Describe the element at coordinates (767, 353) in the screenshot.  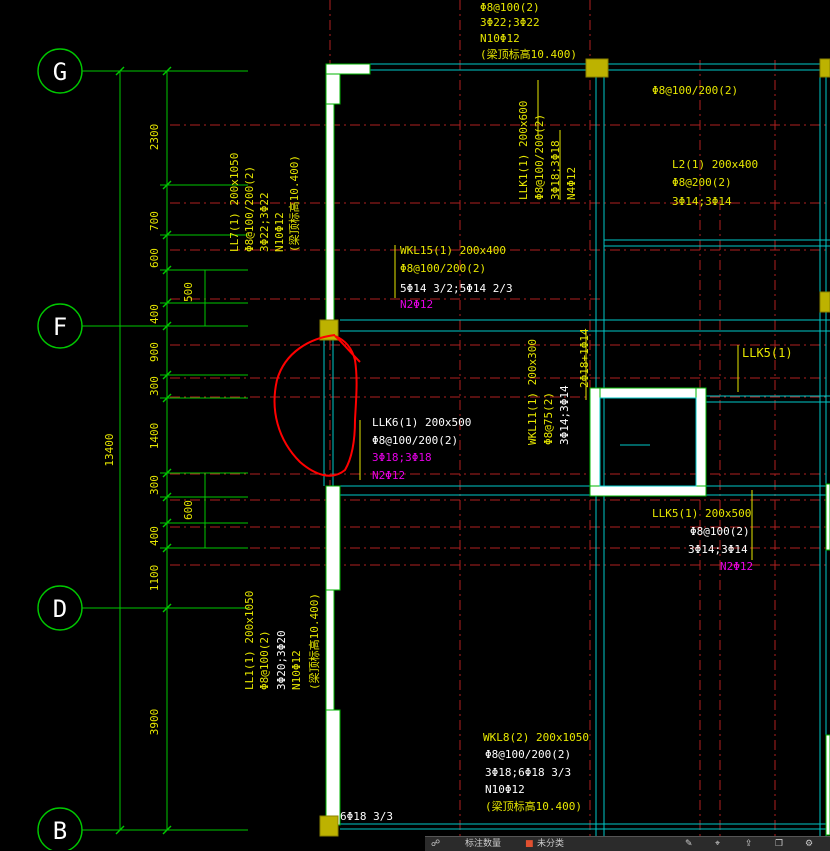
I see `llk5-top-label: LLK5(1)` at that location.